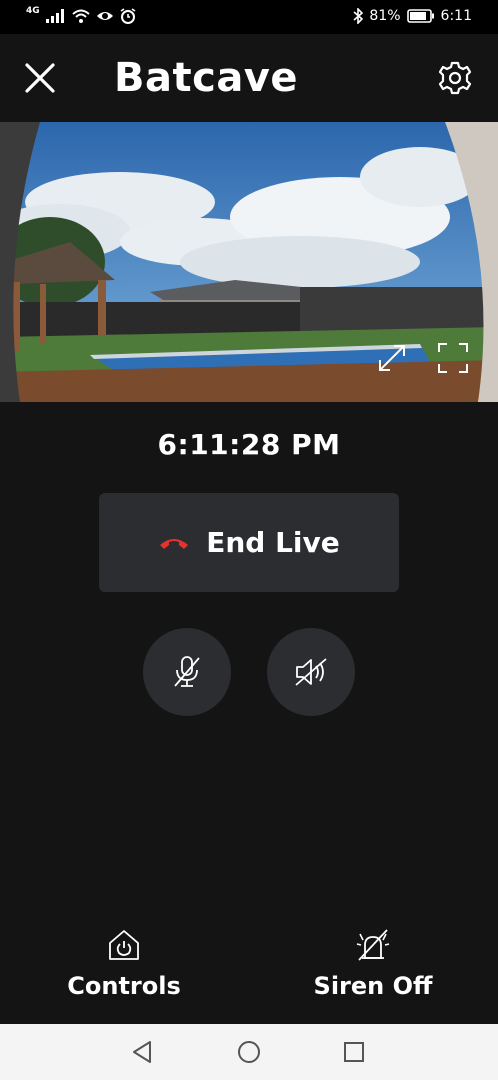 The height and width of the screenshot is (1080, 498). I want to click on nav-back-button, so click(142, 1054).